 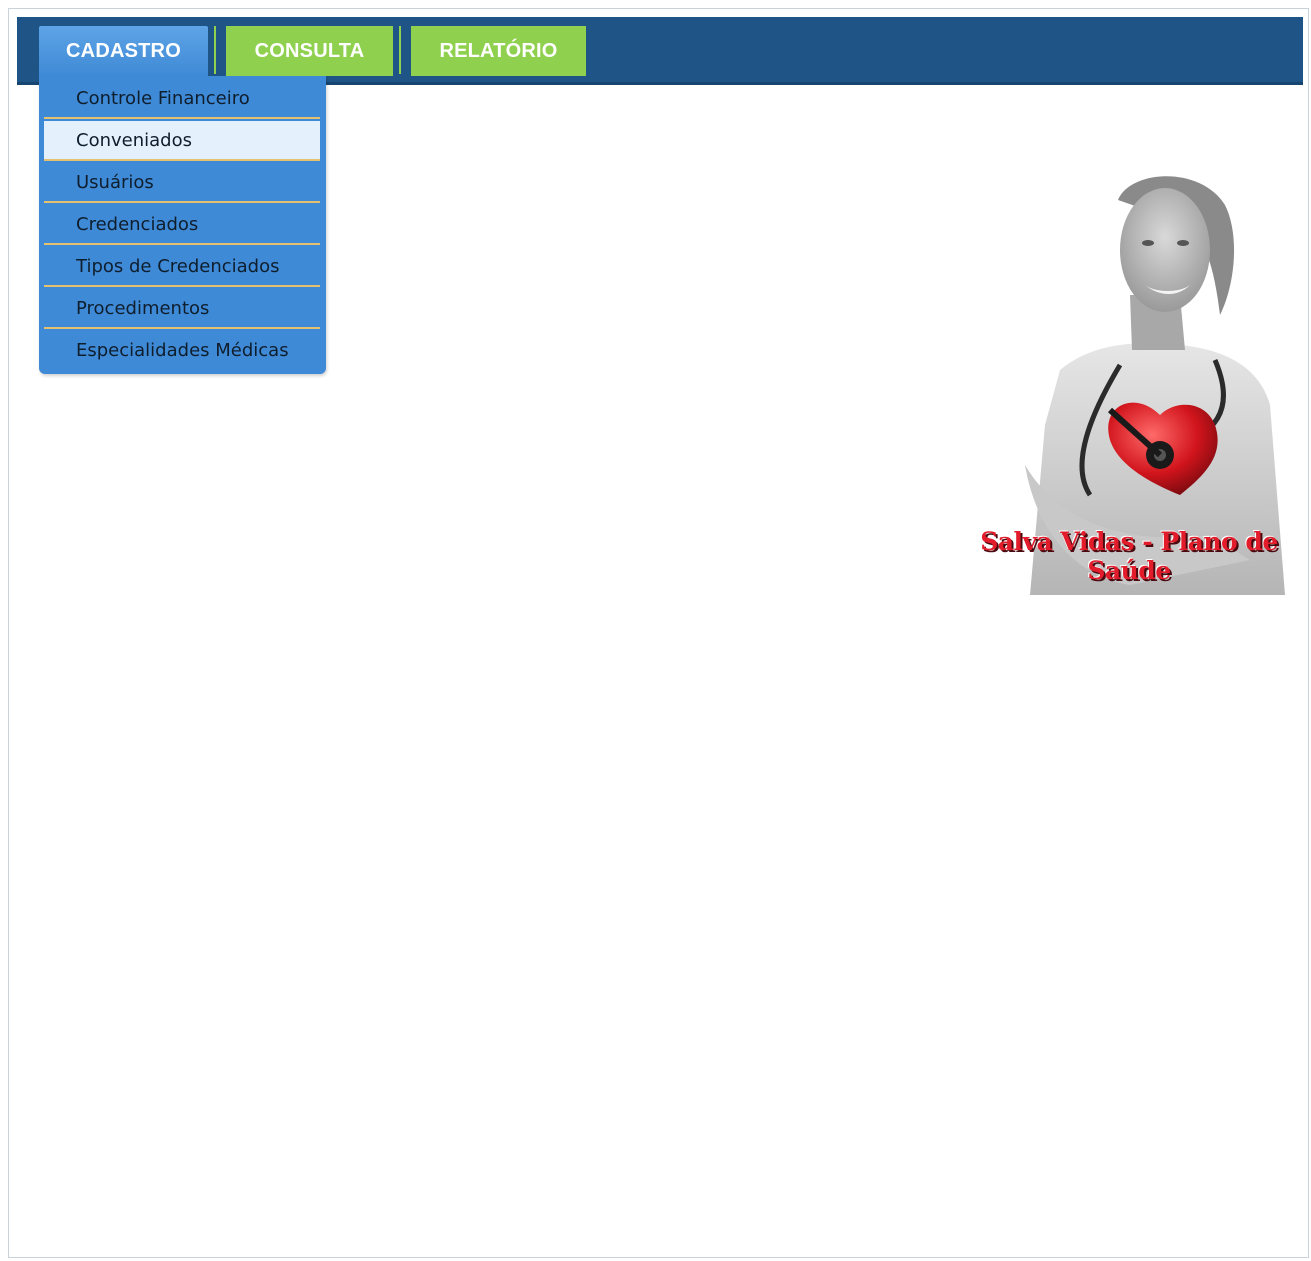 I want to click on menu-item-procedimentos: Procedimentos, so click(x=182, y=309).